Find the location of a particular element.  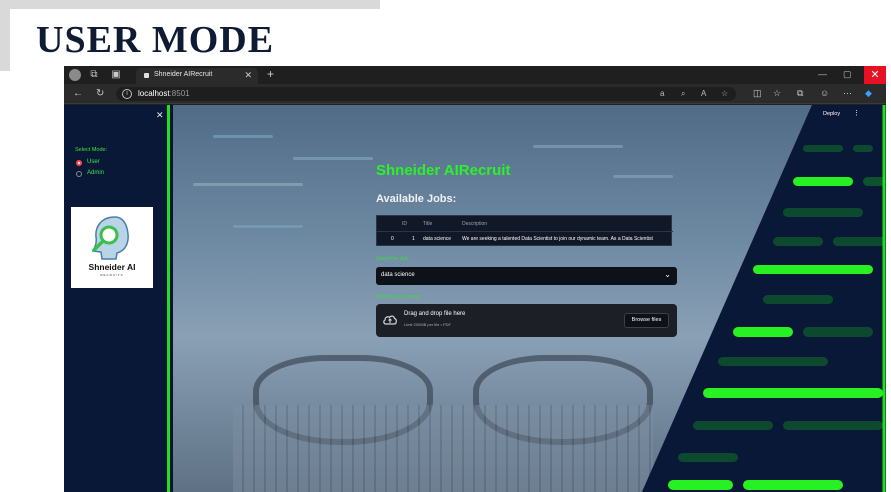

slide-title: USER MODE is located at coordinates (155, 40).